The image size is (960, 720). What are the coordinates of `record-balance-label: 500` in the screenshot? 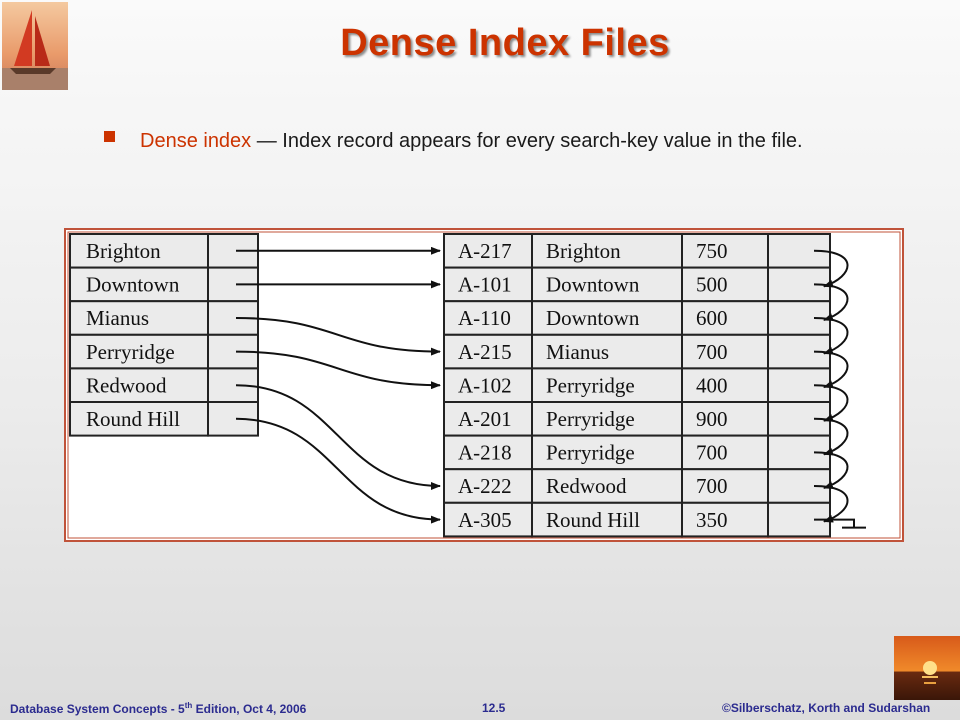 It's located at (712, 285).